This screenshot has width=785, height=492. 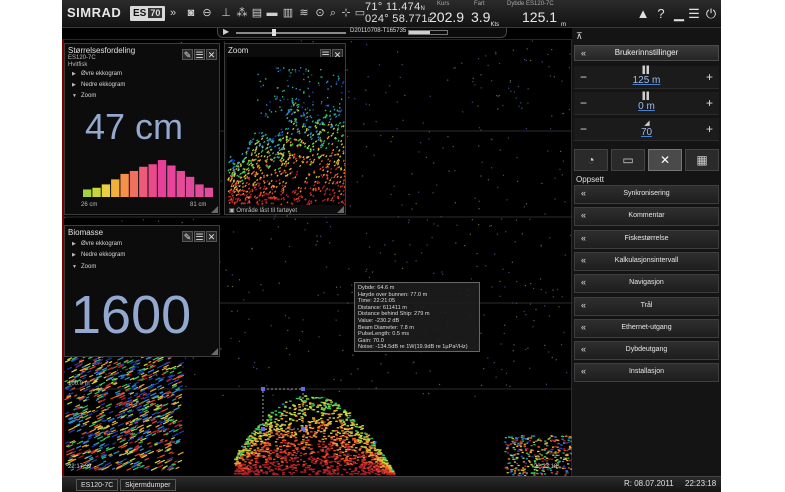 I want to click on pin-icon: ⊼, so click(x=579, y=36).